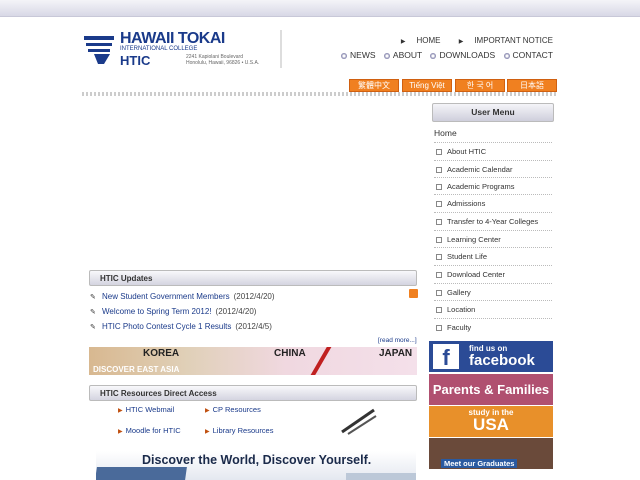  What do you see at coordinates (474, 239) in the screenshot?
I see `menu-item-label: Learning Center` at bounding box center [474, 239].